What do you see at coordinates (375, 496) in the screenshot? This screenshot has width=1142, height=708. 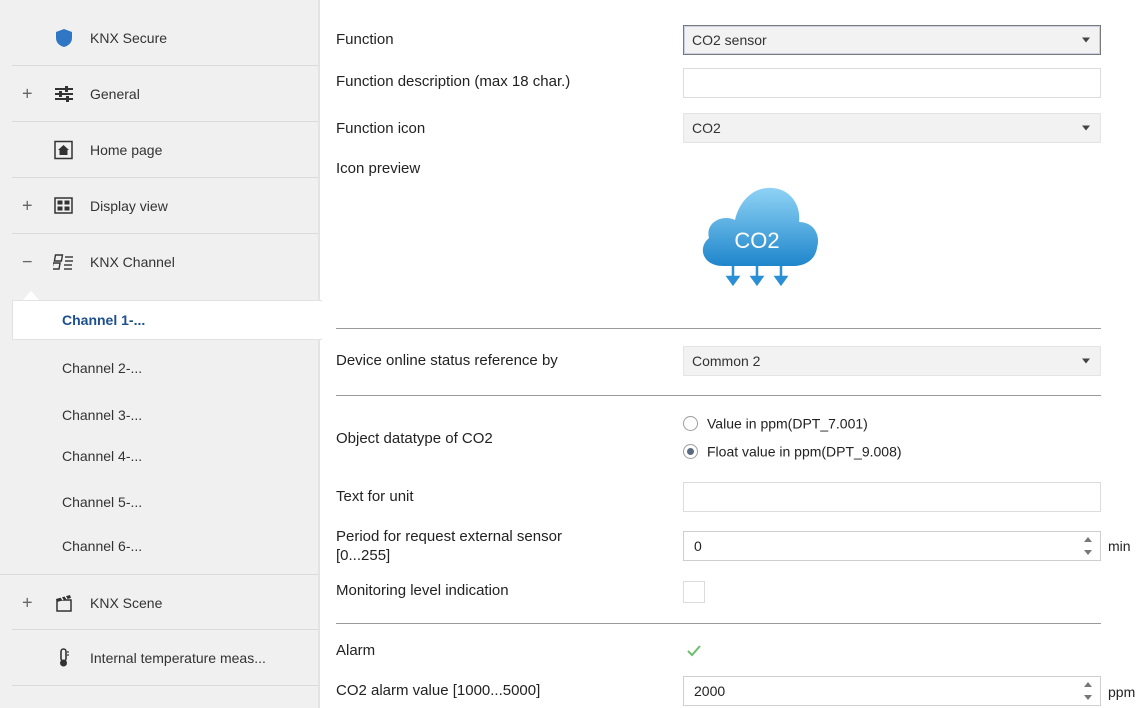 I see `unit-text-label: Text for unit` at bounding box center [375, 496].